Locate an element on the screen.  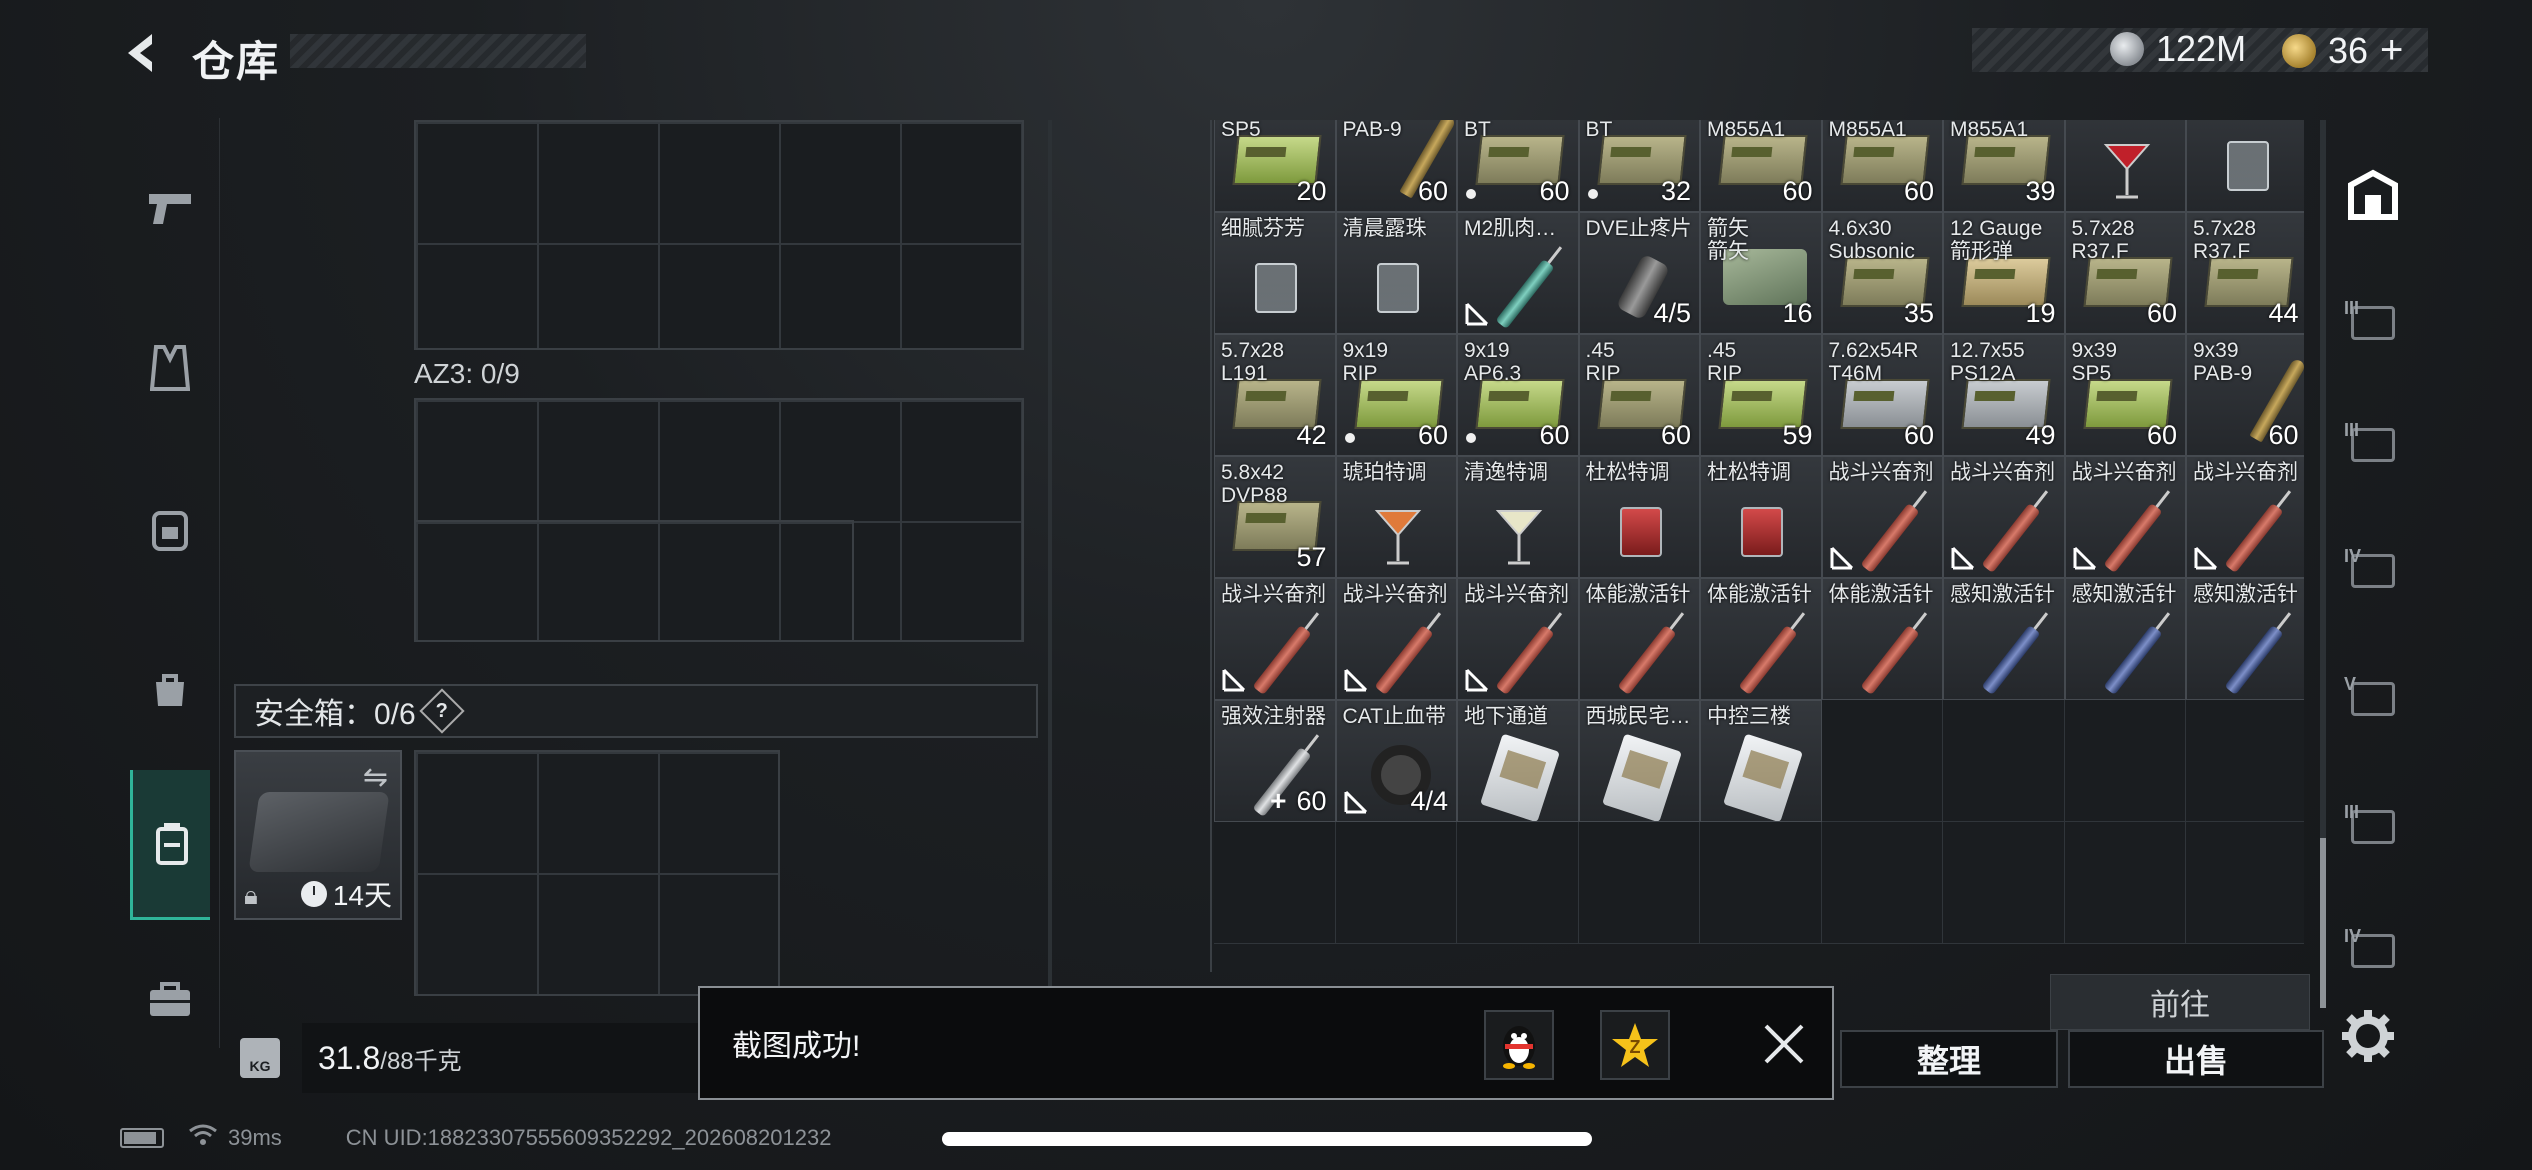
inventory-item: 12 Gauge 箭形弹 19 is located at coordinates (2004, 273).